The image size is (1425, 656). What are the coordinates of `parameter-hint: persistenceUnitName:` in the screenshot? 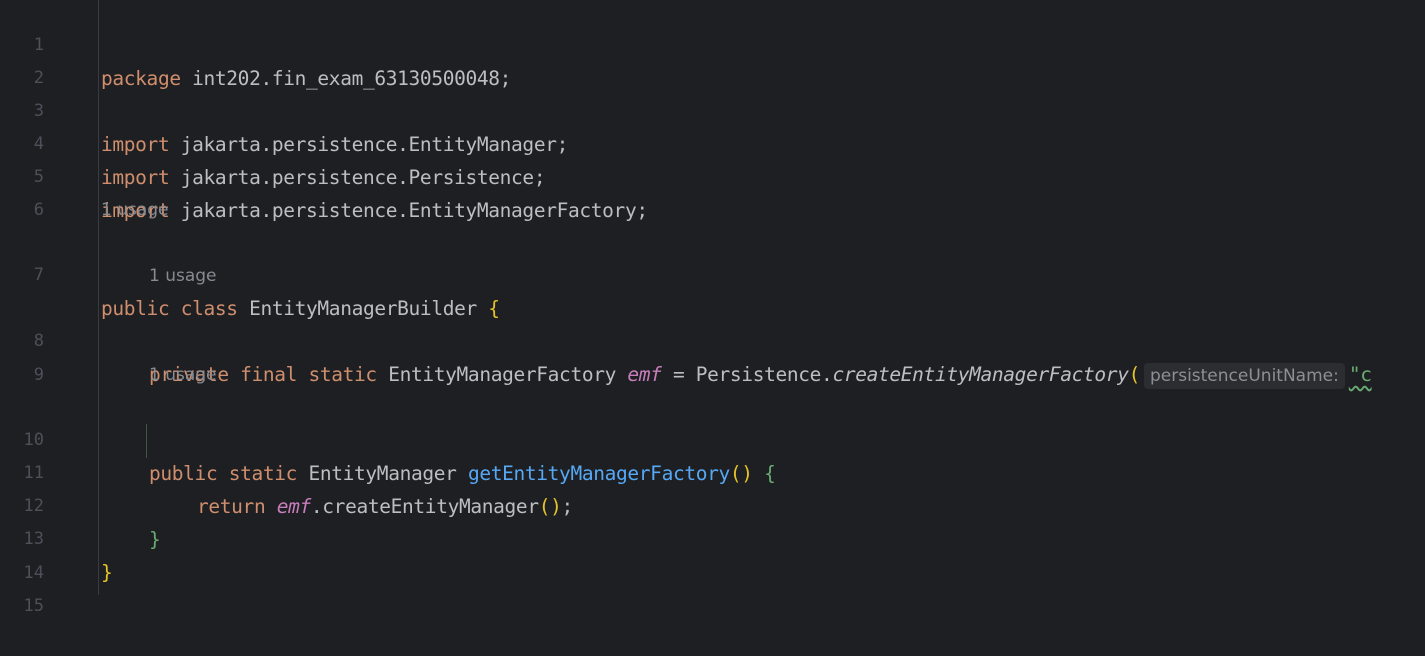 It's located at (1244, 376).